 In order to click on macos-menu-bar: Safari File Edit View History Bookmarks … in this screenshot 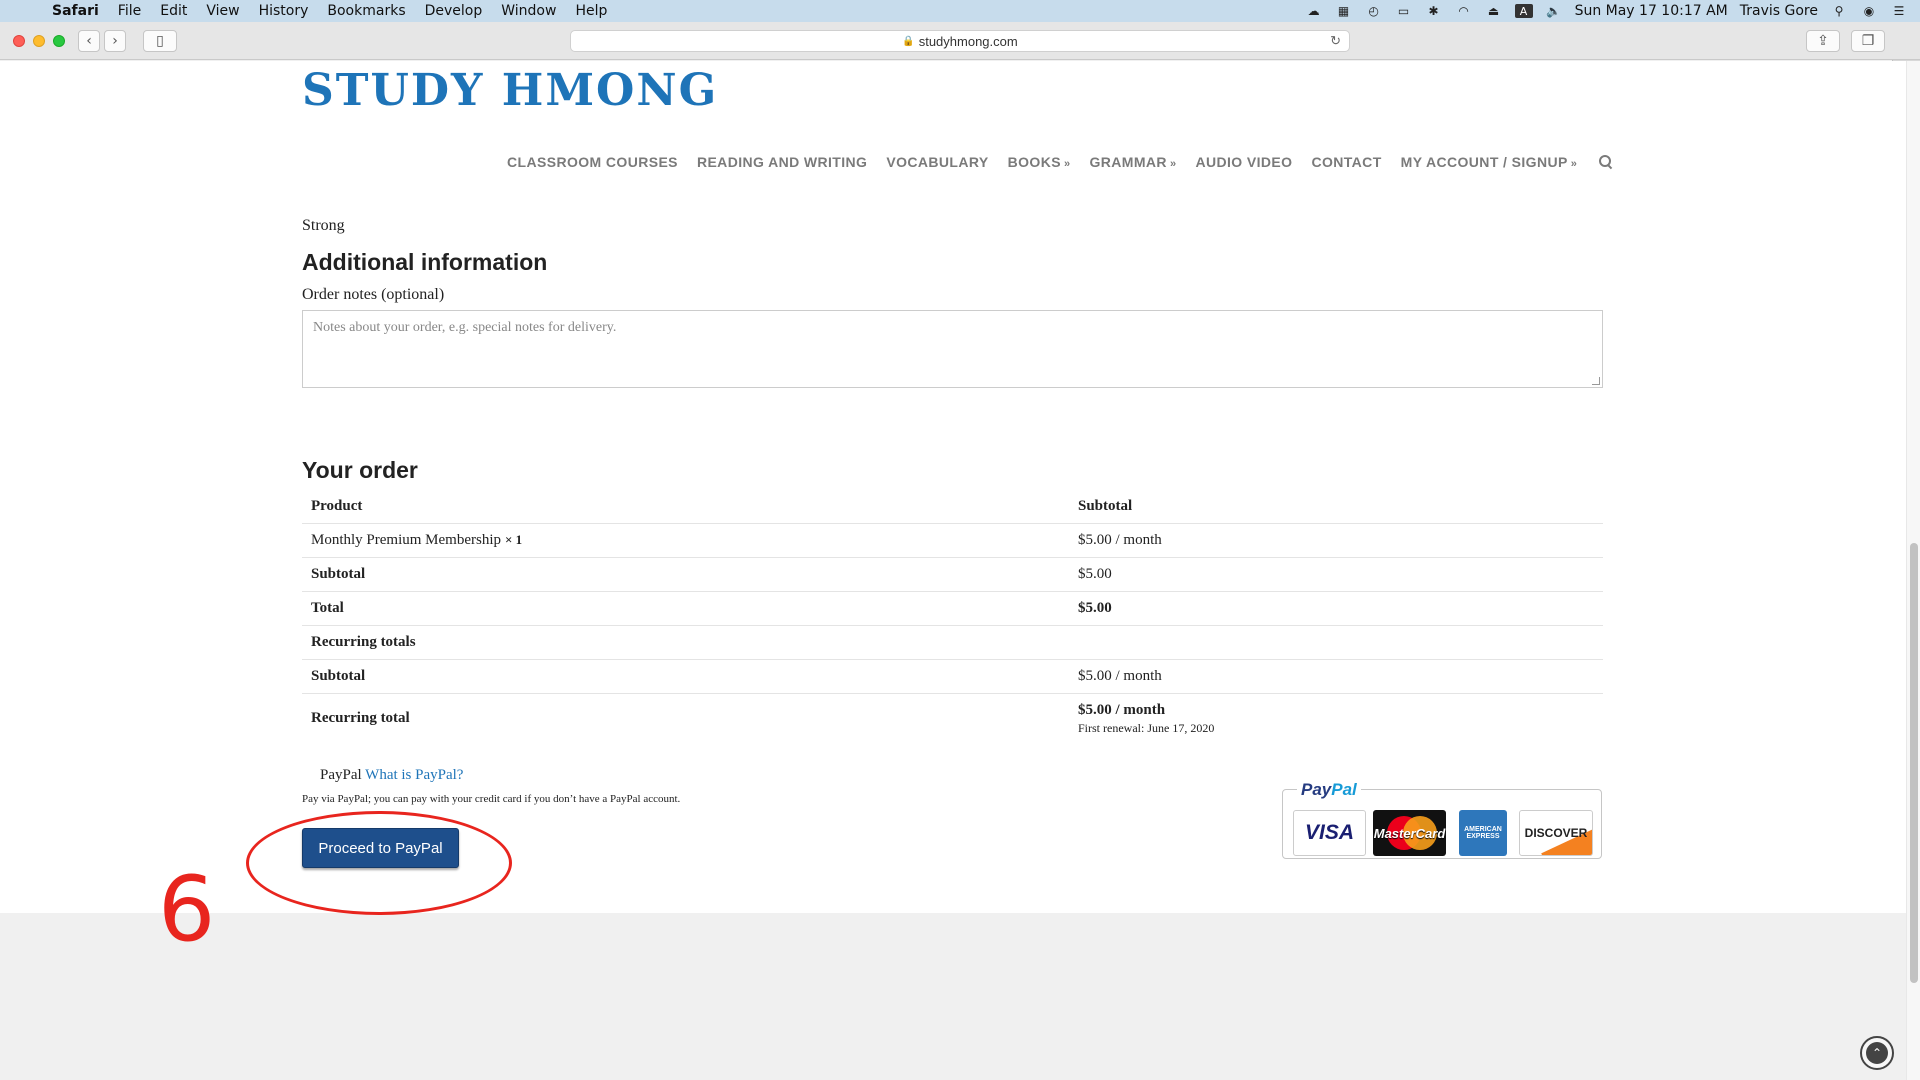, I will do `click(960, 11)`.